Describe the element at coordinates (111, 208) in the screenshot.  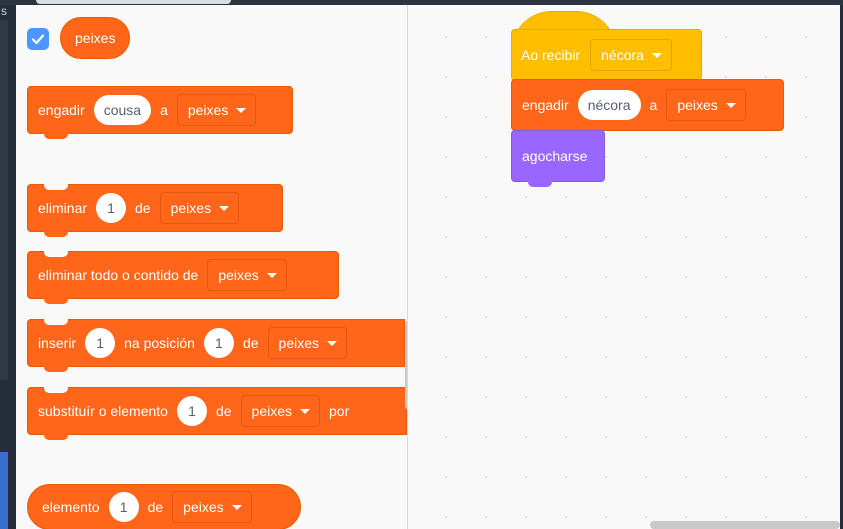
I see `number-input: 1` at that location.